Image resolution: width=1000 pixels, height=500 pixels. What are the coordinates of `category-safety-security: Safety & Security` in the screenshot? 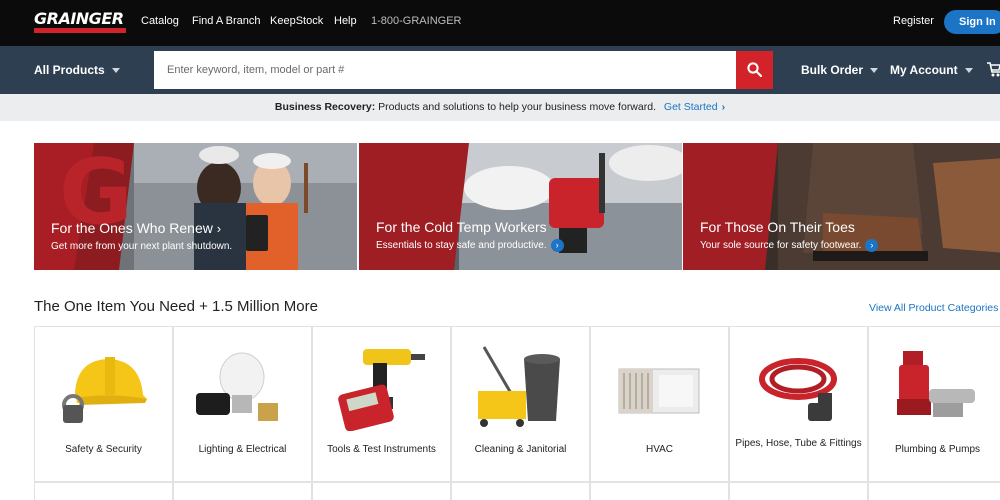 It's located at (103, 404).